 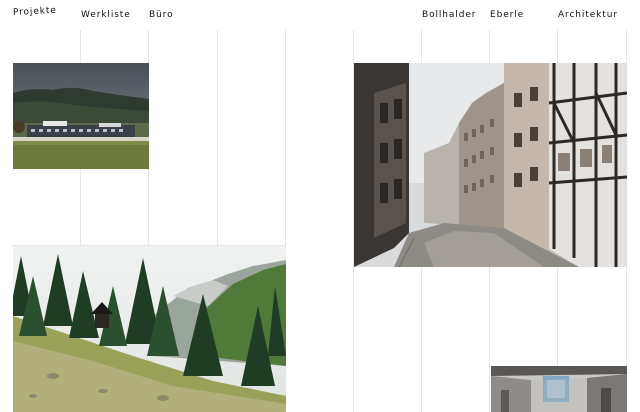 What do you see at coordinates (588, 15) in the screenshot?
I see `nav-architektur-link: Architektur` at bounding box center [588, 15].